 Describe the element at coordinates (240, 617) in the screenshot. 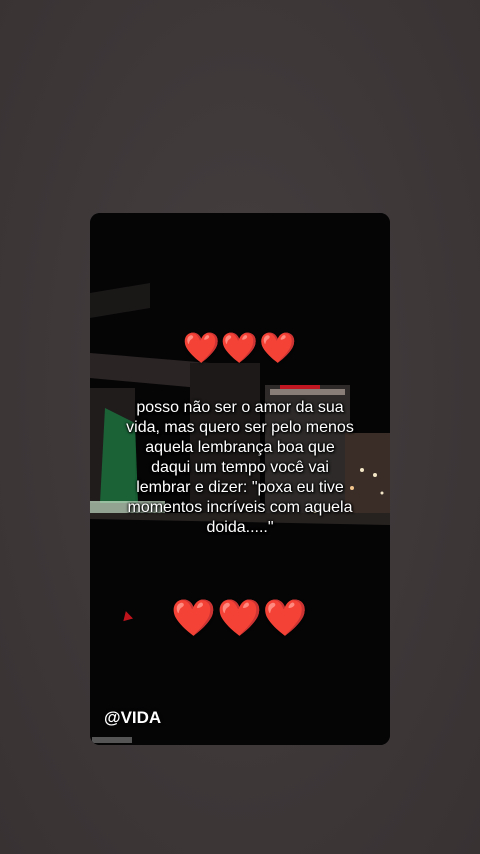

I see `hearts-bottom: ❤️❤️❤️` at that location.